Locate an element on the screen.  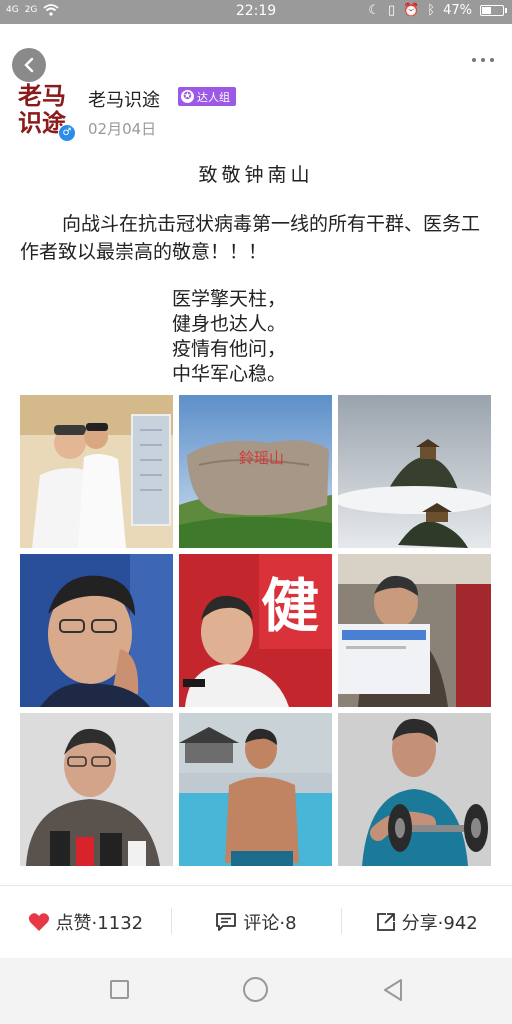
poem-line: 医学擎天柱， is located at coordinates (229, 299).